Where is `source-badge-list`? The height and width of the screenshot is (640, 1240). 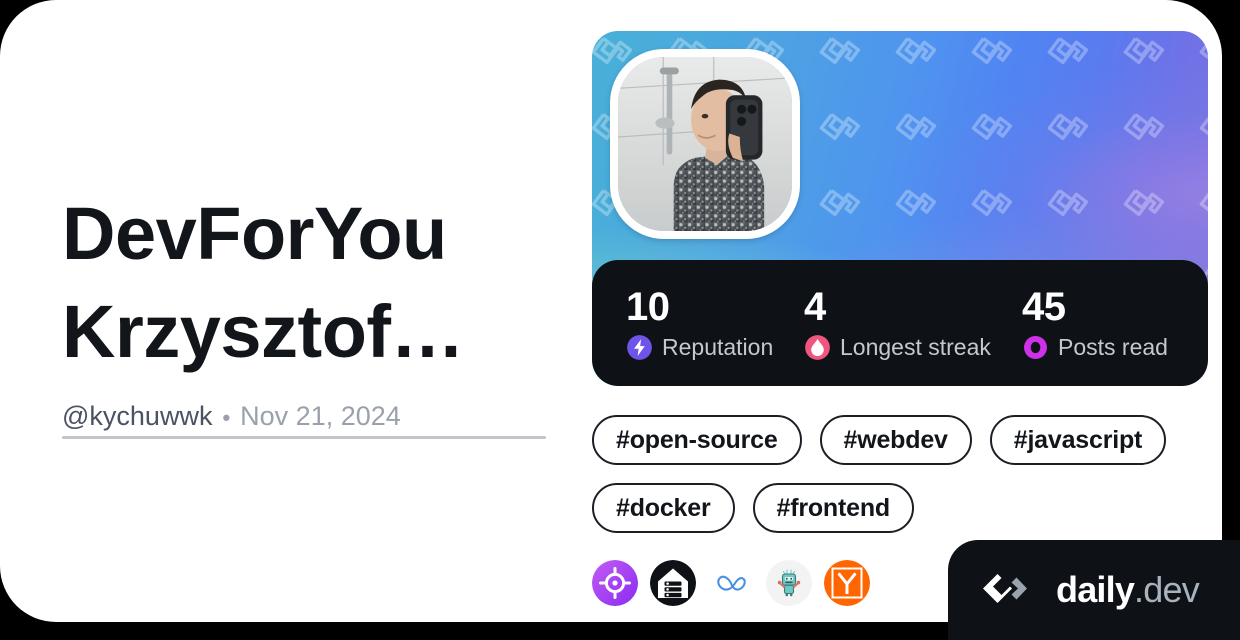
source-badge-list is located at coordinates (731, 583).